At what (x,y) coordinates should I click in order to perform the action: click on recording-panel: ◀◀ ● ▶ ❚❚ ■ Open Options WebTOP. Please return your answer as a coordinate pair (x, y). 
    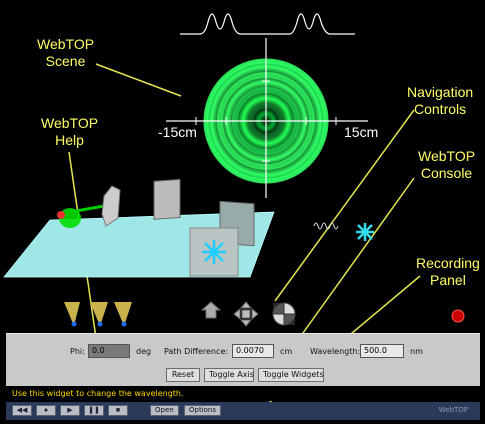
    Looking at the image, I should click on (243, 411).